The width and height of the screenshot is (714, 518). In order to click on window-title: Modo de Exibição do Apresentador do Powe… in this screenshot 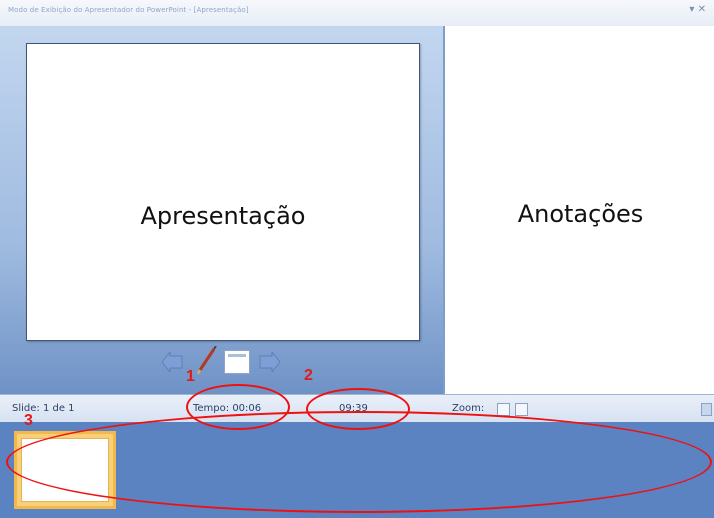, I will do `click(128, 10)`.